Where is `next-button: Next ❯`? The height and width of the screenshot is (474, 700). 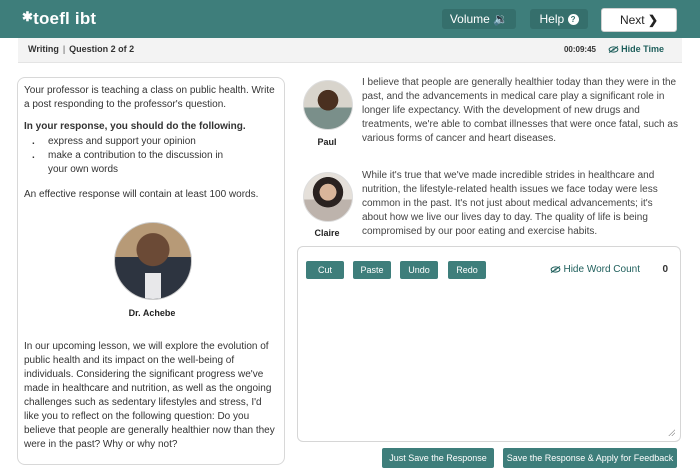 next-button: Next ❯ is located at coordinates (639, 20).